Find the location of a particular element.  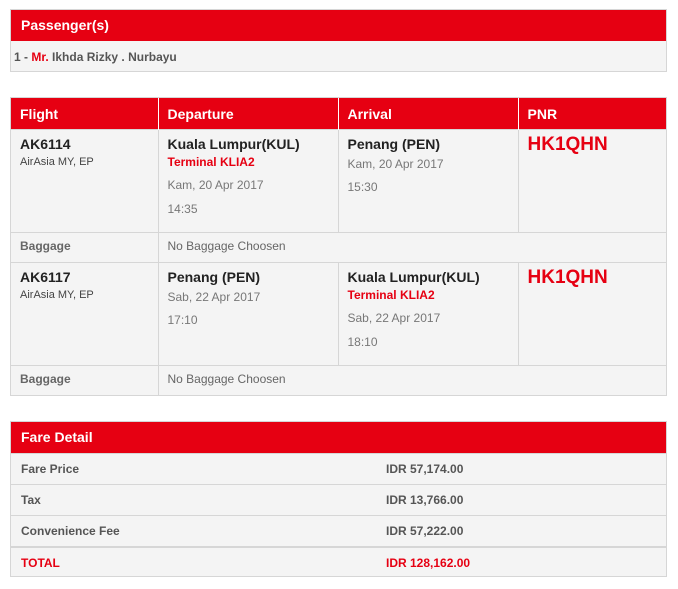

fare-amount: IDR 13,766.00 is located at coordinates (425, 500).